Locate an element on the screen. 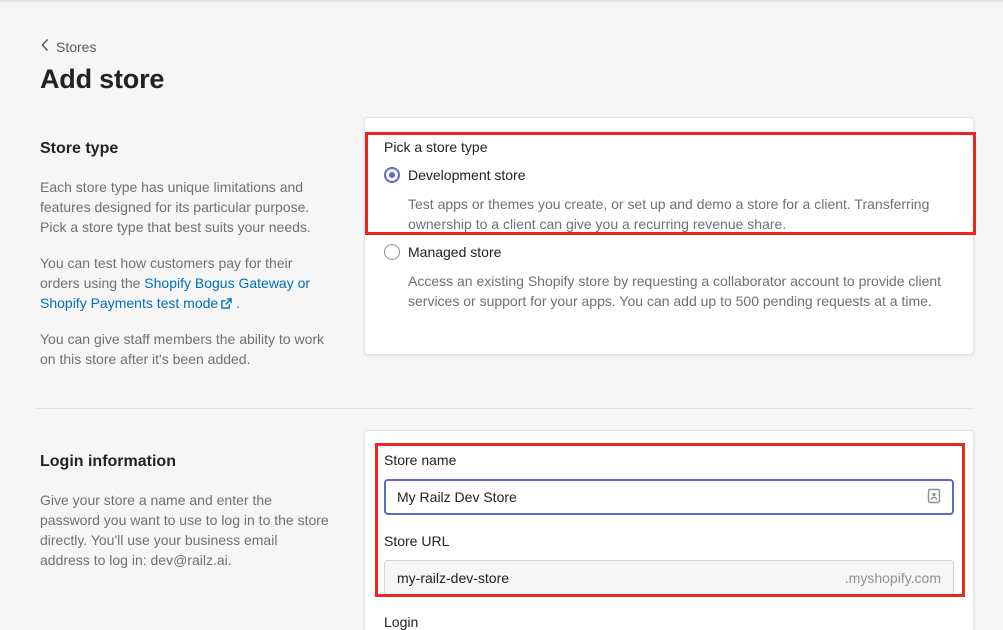 This screenshot has height=630, width=1003. development-store-radio is located at coordinates (392, 175).